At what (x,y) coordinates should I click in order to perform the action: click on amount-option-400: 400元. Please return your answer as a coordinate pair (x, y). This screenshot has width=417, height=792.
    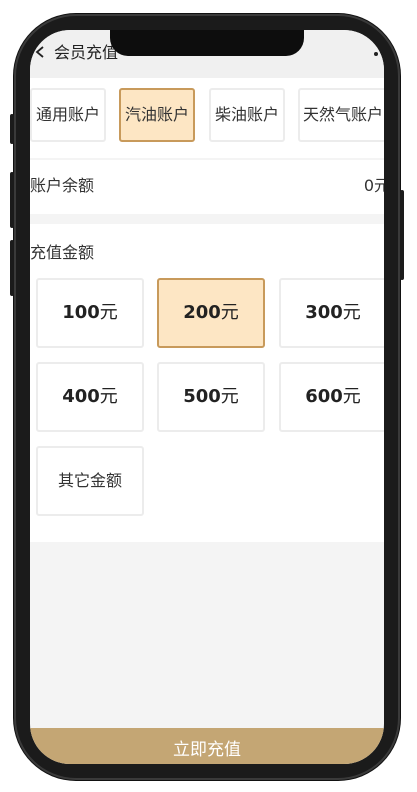
    Looking at the image, I should click on (90, 397).